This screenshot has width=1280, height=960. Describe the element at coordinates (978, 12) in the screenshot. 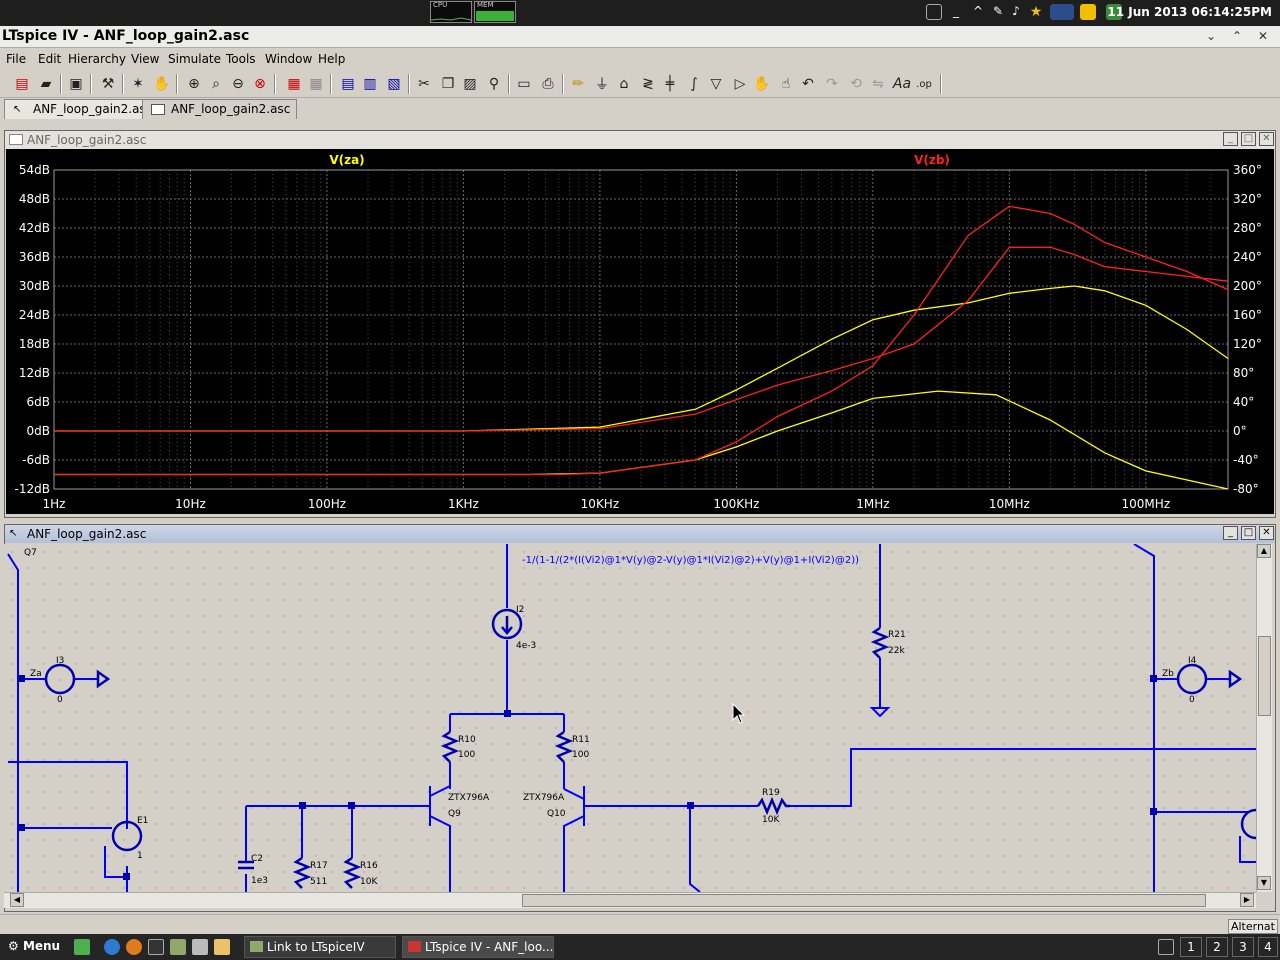

I see `tray-arrow-icon: ^` at that location.